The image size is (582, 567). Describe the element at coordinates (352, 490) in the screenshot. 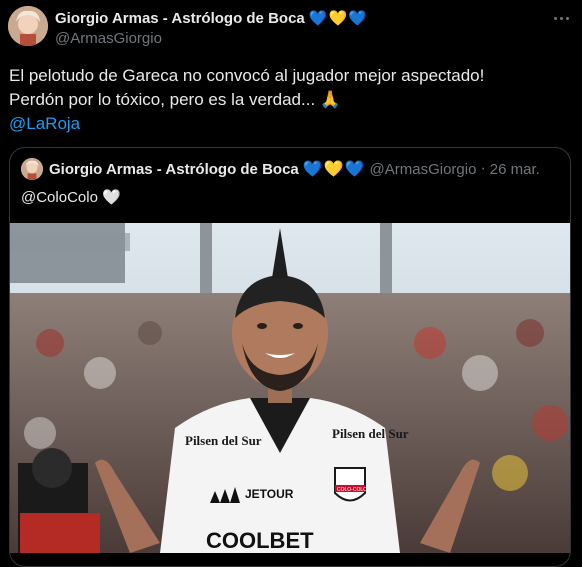

I see `crest-label: COLO-COLO` at that location.